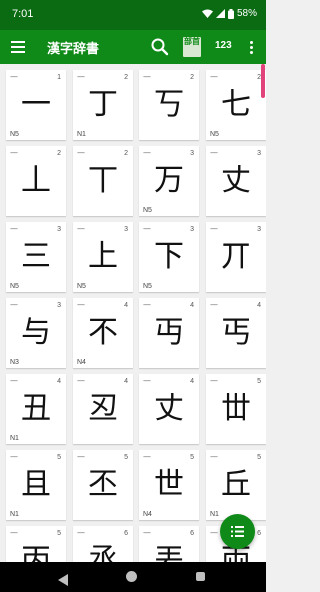 The height and width of the screenshot is (592, 320). I want to click on kanji-card: — 3 三 N5, so click(36, 257).